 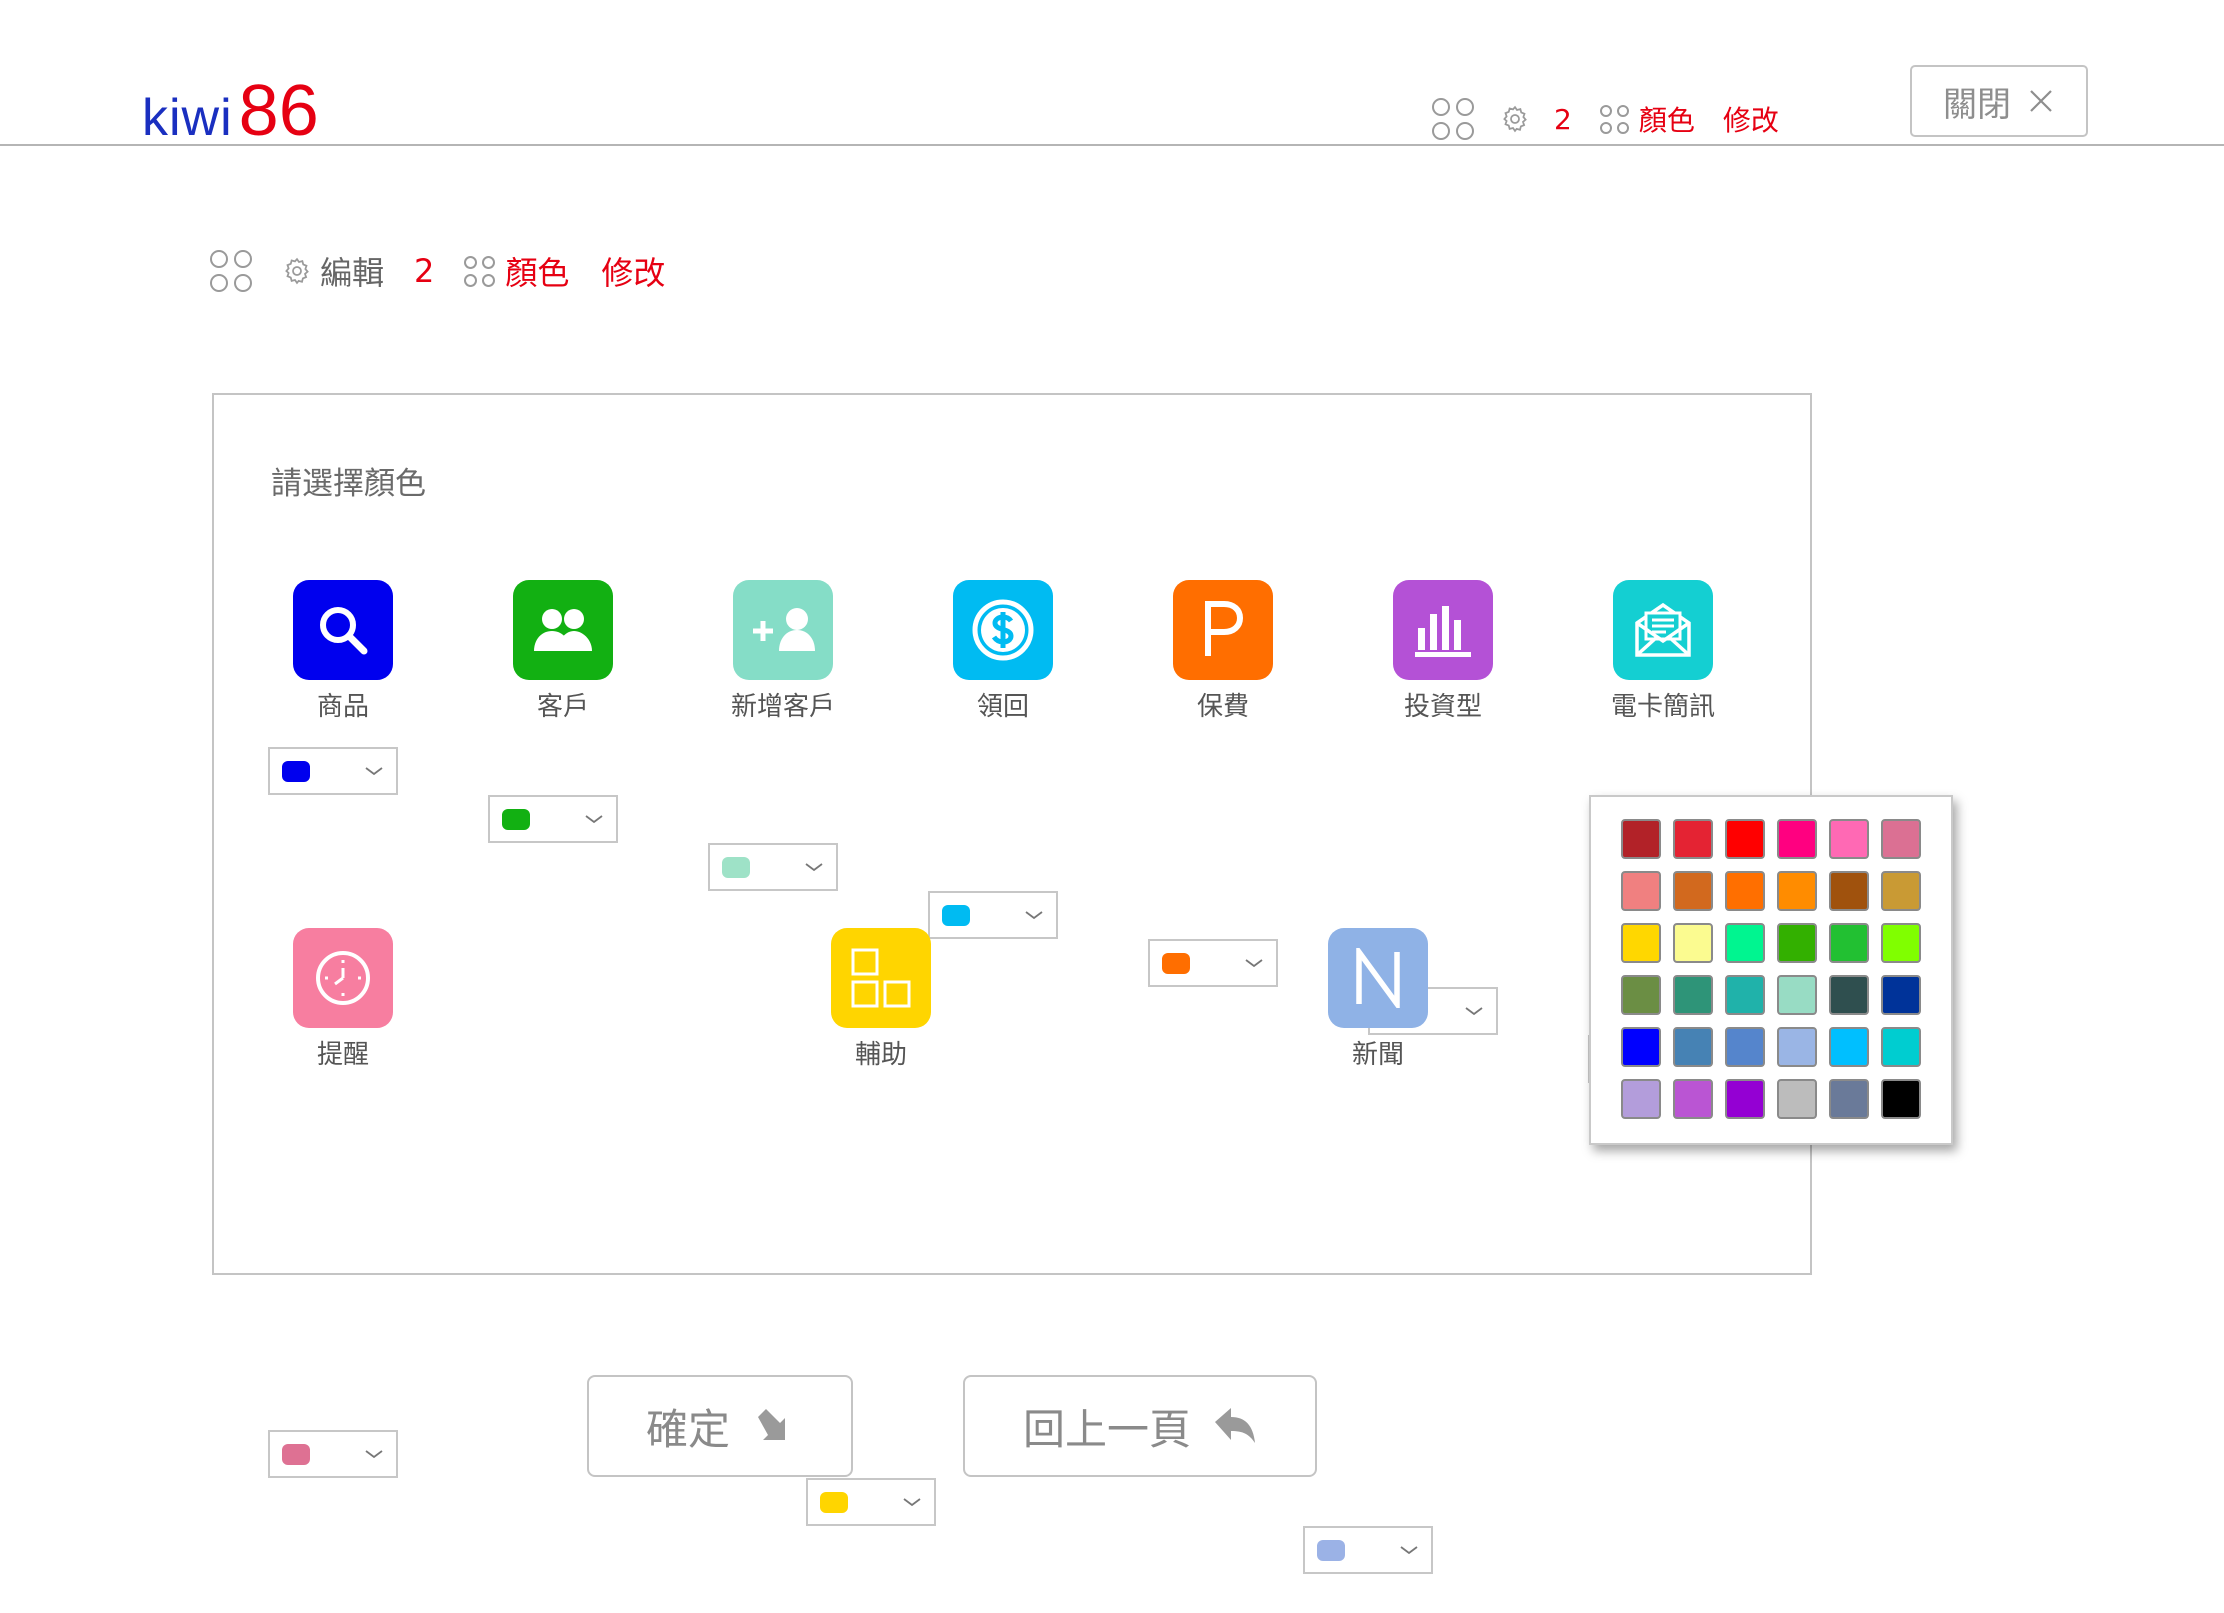 What do you see at coordinates (1235, 1425) in the screenshot?
I see `reply-arrow-icon` at bounding box center [1235, 1425].